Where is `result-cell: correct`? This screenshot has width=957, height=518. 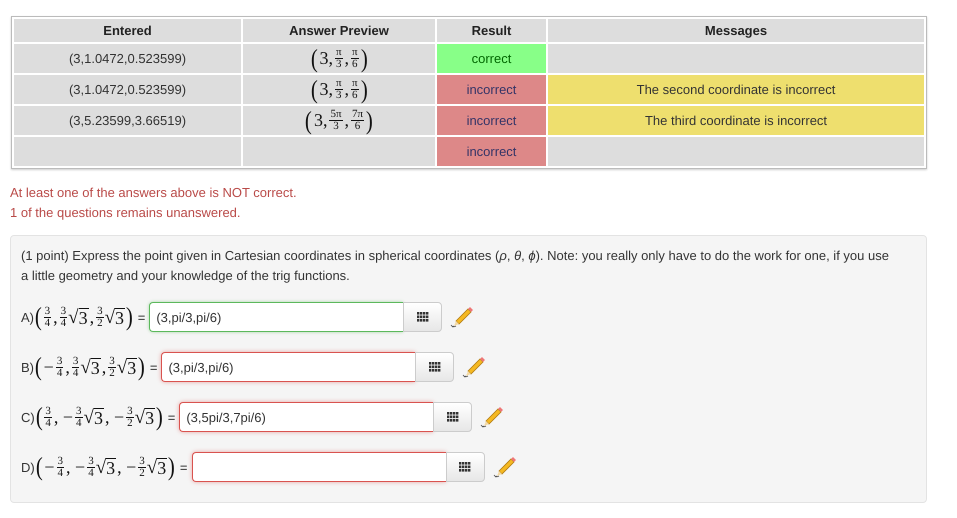
result-cell: correct is located at coordinates (491, 58).